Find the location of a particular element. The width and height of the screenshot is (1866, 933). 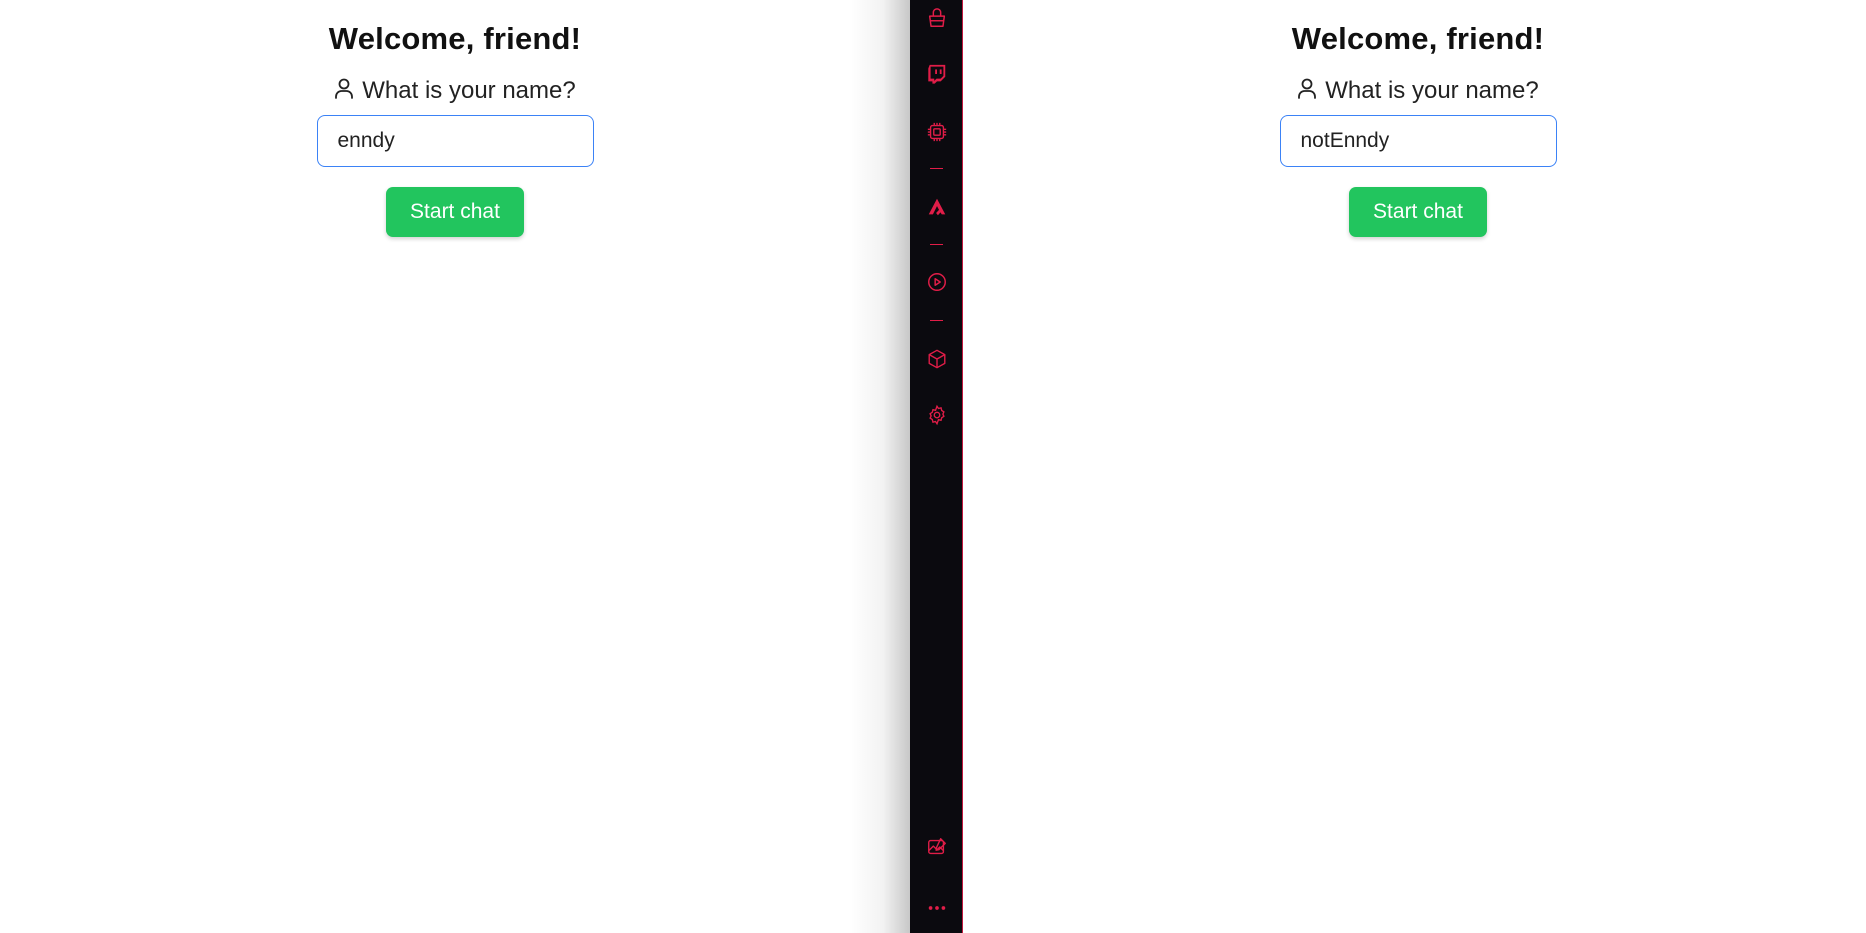

twitch-icon is located at coordinates (937, 74).